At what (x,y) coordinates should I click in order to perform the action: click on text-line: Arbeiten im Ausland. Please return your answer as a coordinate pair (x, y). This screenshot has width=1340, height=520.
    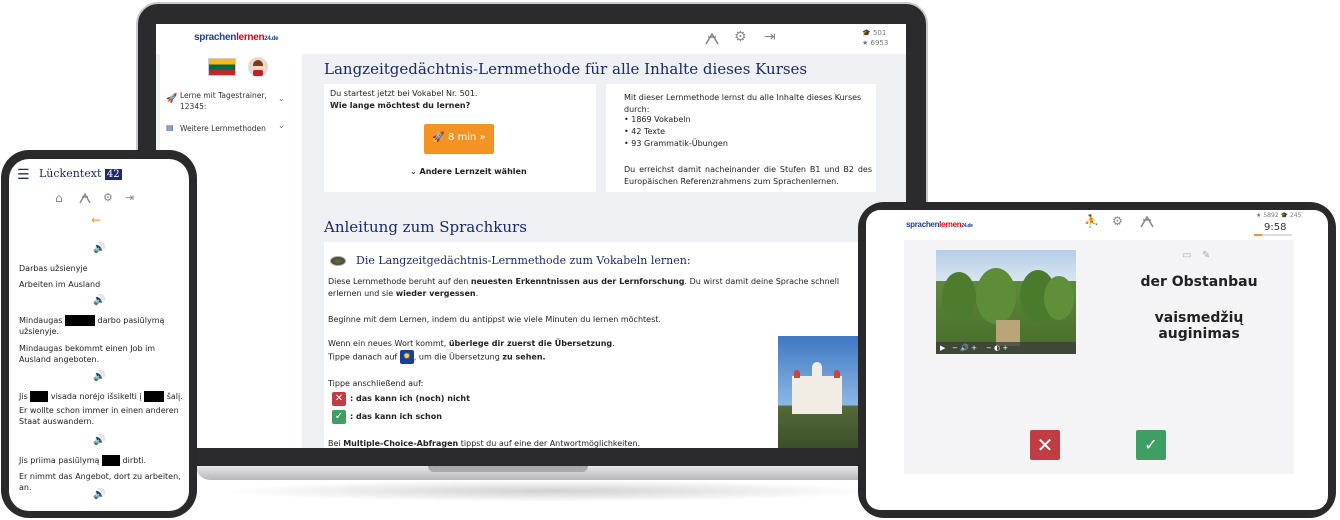
    Looking at the image, I should click on (60, 284).